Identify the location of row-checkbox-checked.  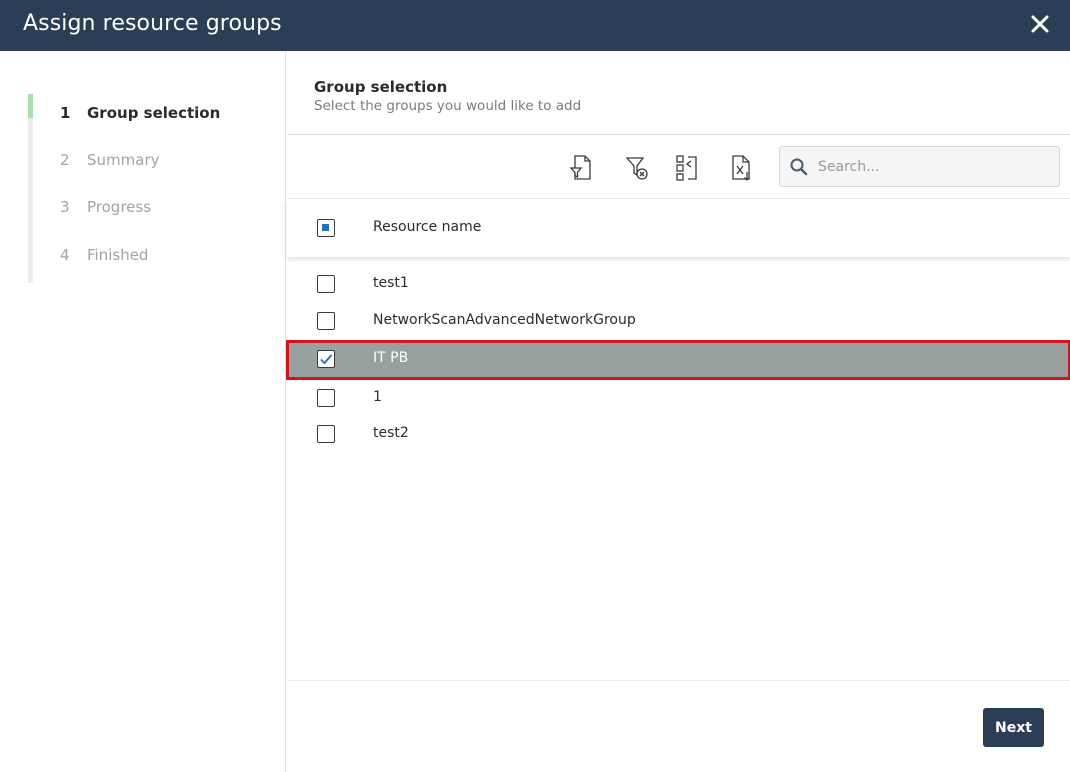
(326, 359).